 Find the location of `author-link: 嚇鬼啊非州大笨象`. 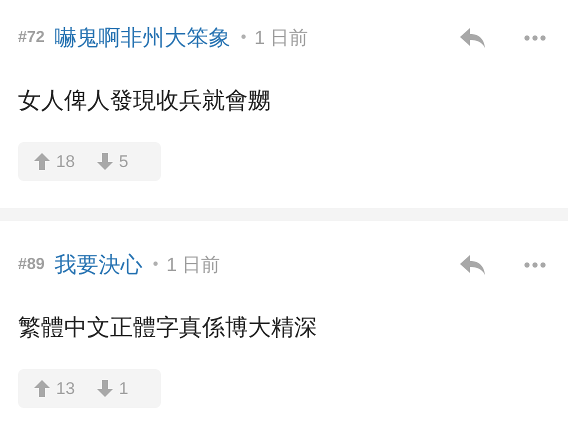

author-link: 嚇鬼啊非州大笨象 is located at coordinates (142, 38).